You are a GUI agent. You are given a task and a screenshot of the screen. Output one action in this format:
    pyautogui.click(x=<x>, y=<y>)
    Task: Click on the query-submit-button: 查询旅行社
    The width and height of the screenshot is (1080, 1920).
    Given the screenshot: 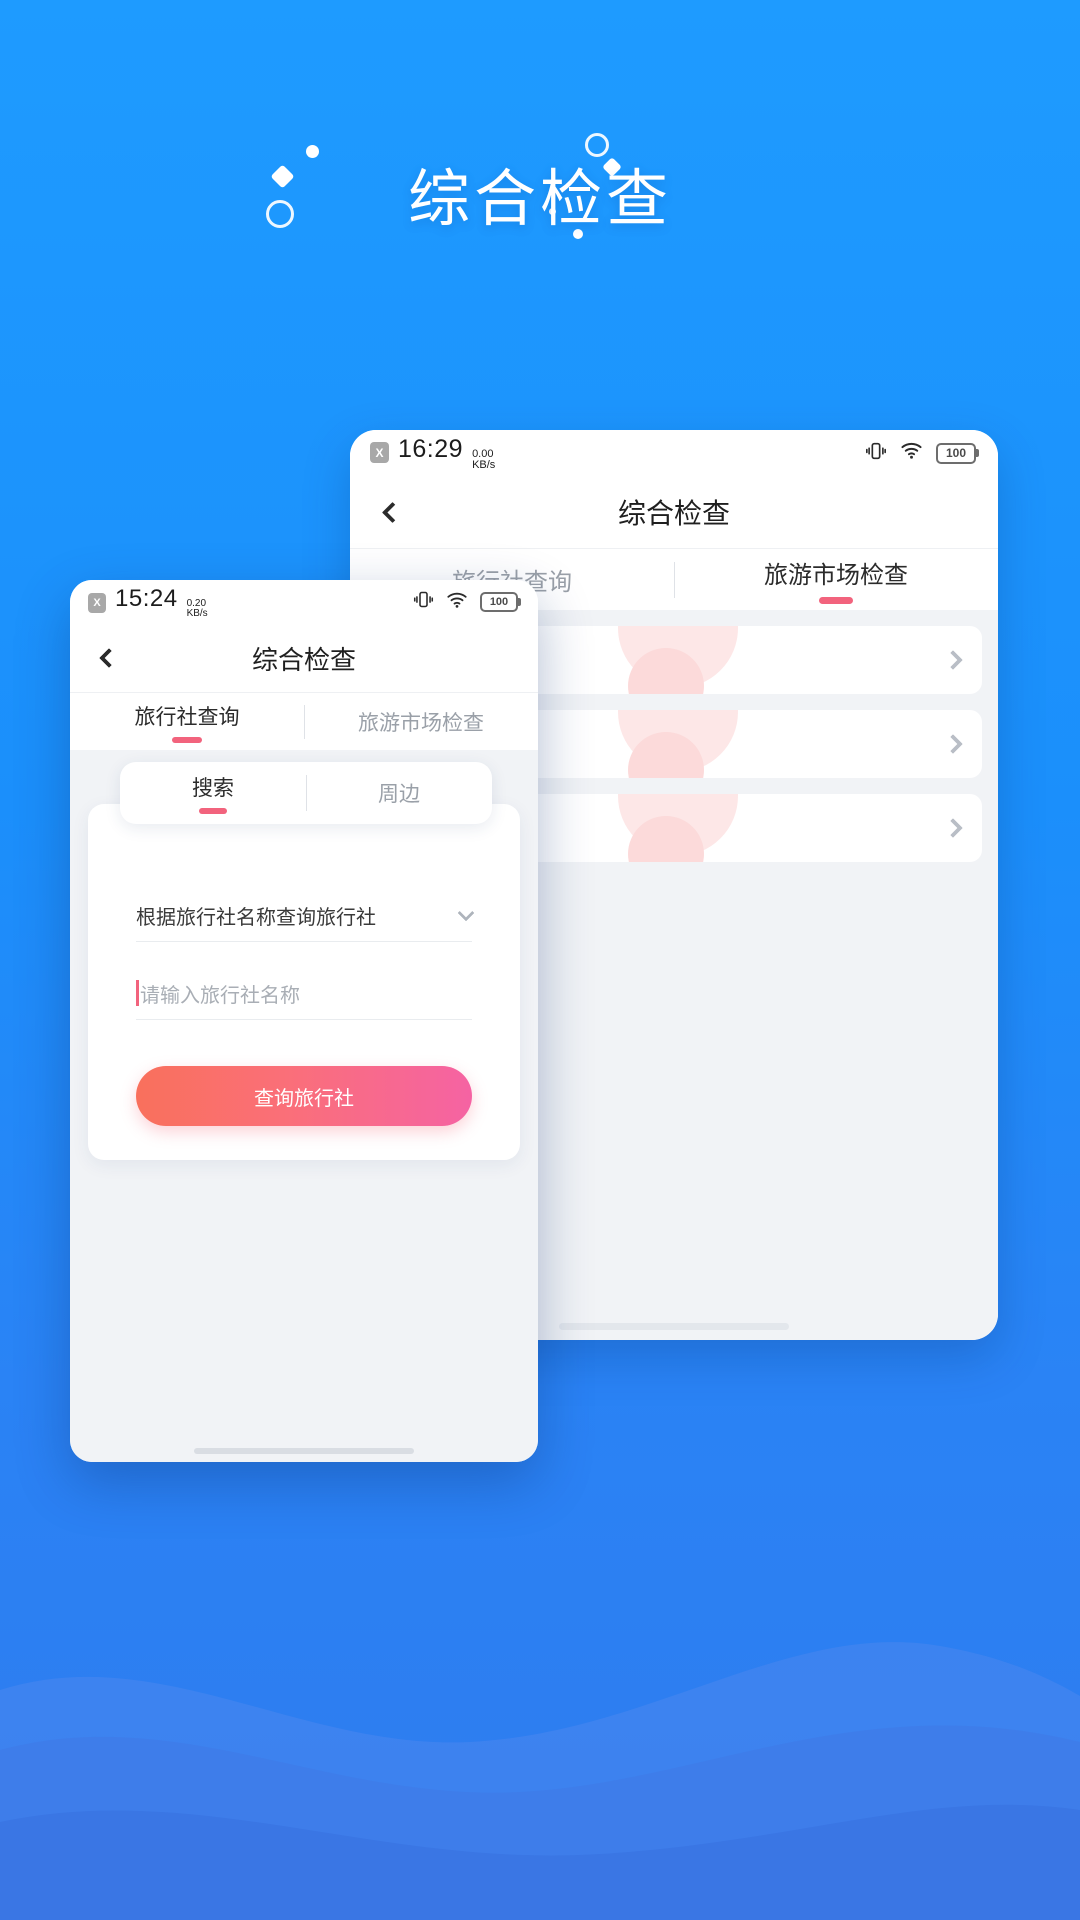 What is the action you would take?
    pyautogui.click(x=304, y=1096)
    